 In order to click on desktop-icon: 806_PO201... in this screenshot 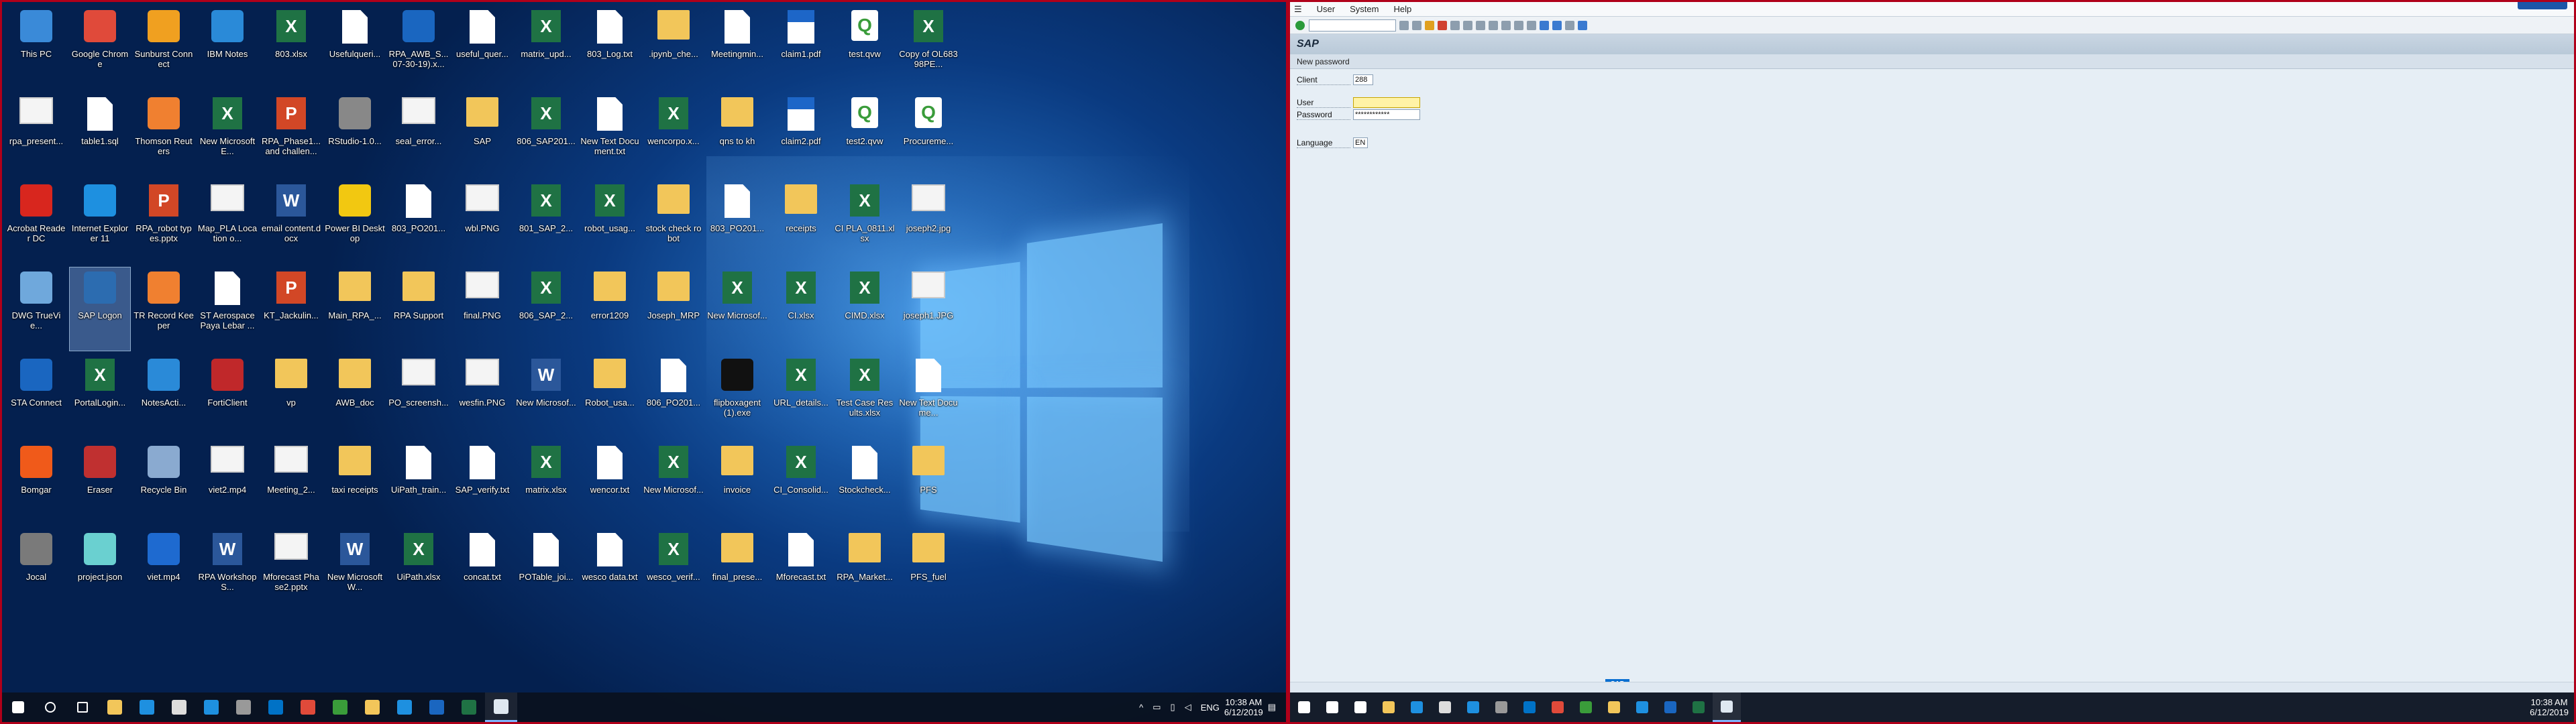, I will do `click(673, 397)`.